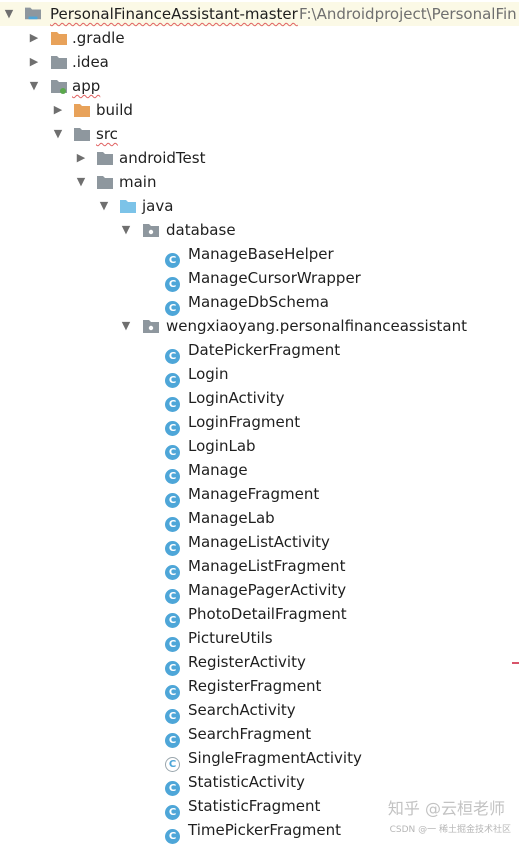 Image resolution: width=519 pixels, height=846 pixels. I want to click on class-row: C PhotoDetailFragment, so click(259, 615).